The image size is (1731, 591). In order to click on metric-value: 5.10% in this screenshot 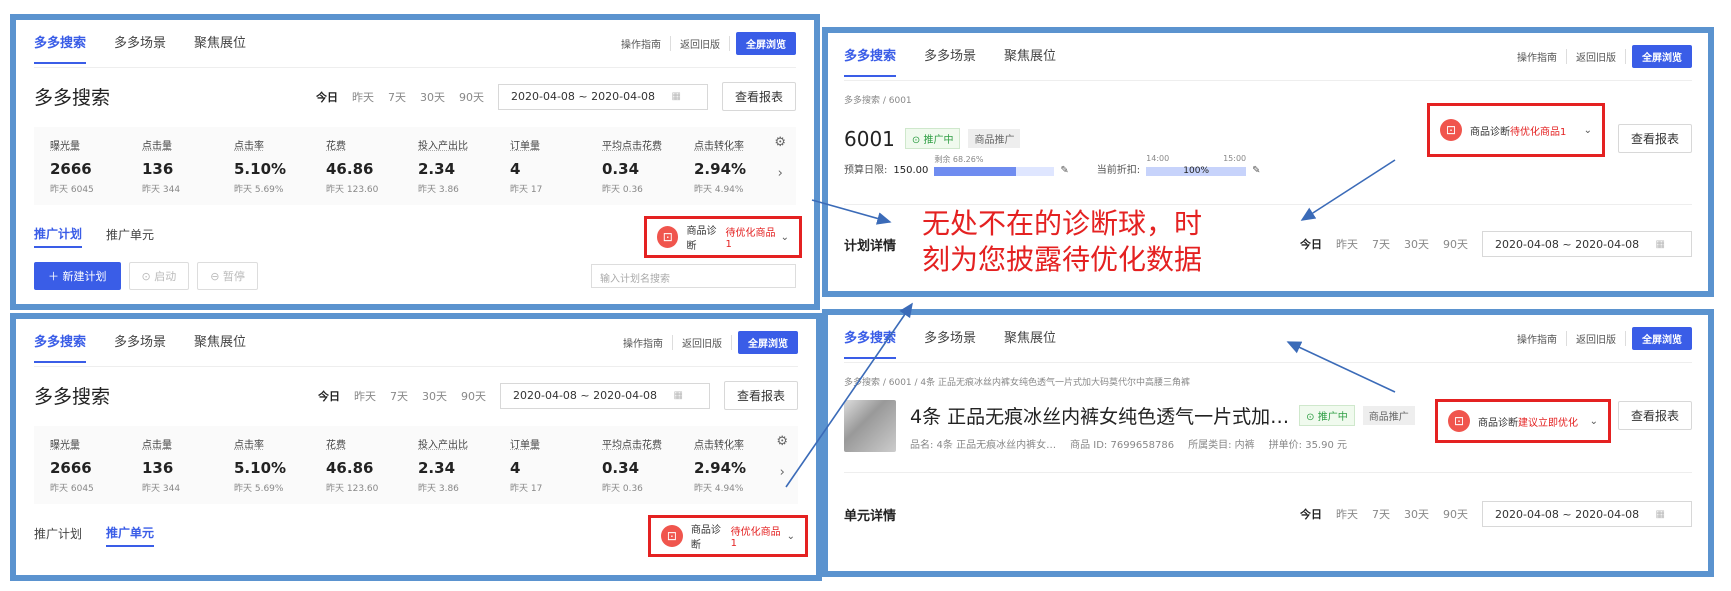, I will do `click(260, 169)`.